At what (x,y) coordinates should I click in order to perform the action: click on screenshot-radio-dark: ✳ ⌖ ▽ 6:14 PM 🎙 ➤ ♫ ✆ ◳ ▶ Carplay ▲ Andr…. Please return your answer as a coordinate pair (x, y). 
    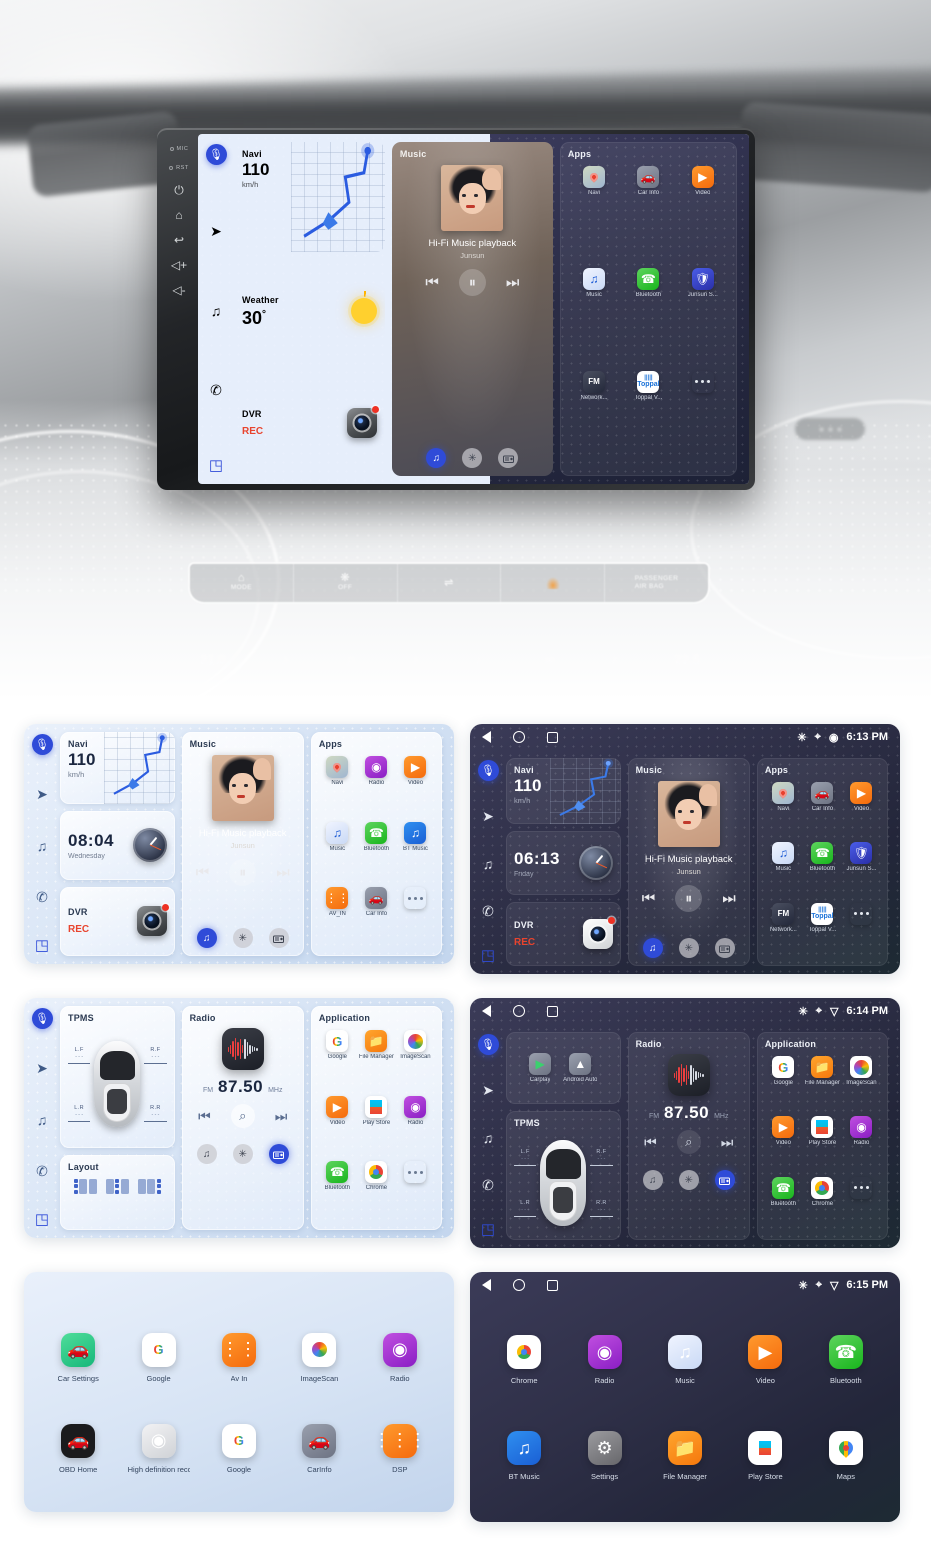
    Looking at the image, I should click on (685, 1123).